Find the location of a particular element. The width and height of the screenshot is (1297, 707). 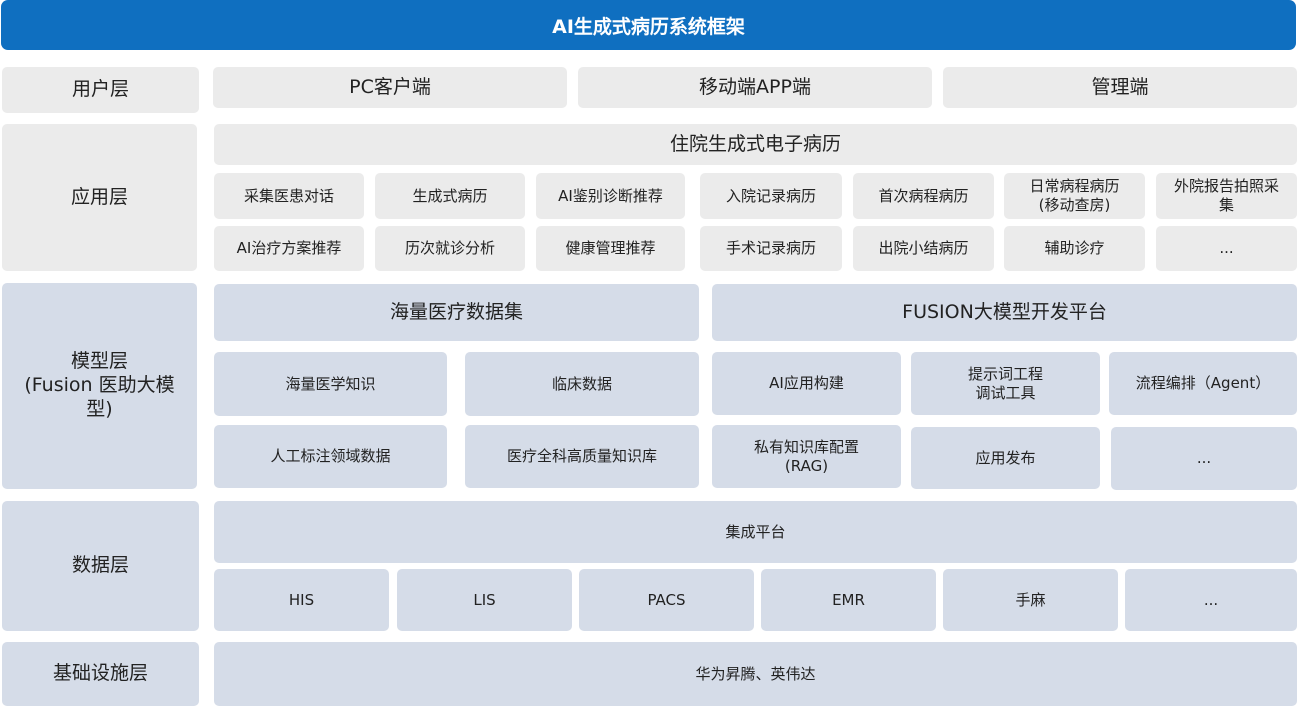

model-layer-label: 模型层 (Fusion 医助大模 型) is located at coordinates (99, 386).